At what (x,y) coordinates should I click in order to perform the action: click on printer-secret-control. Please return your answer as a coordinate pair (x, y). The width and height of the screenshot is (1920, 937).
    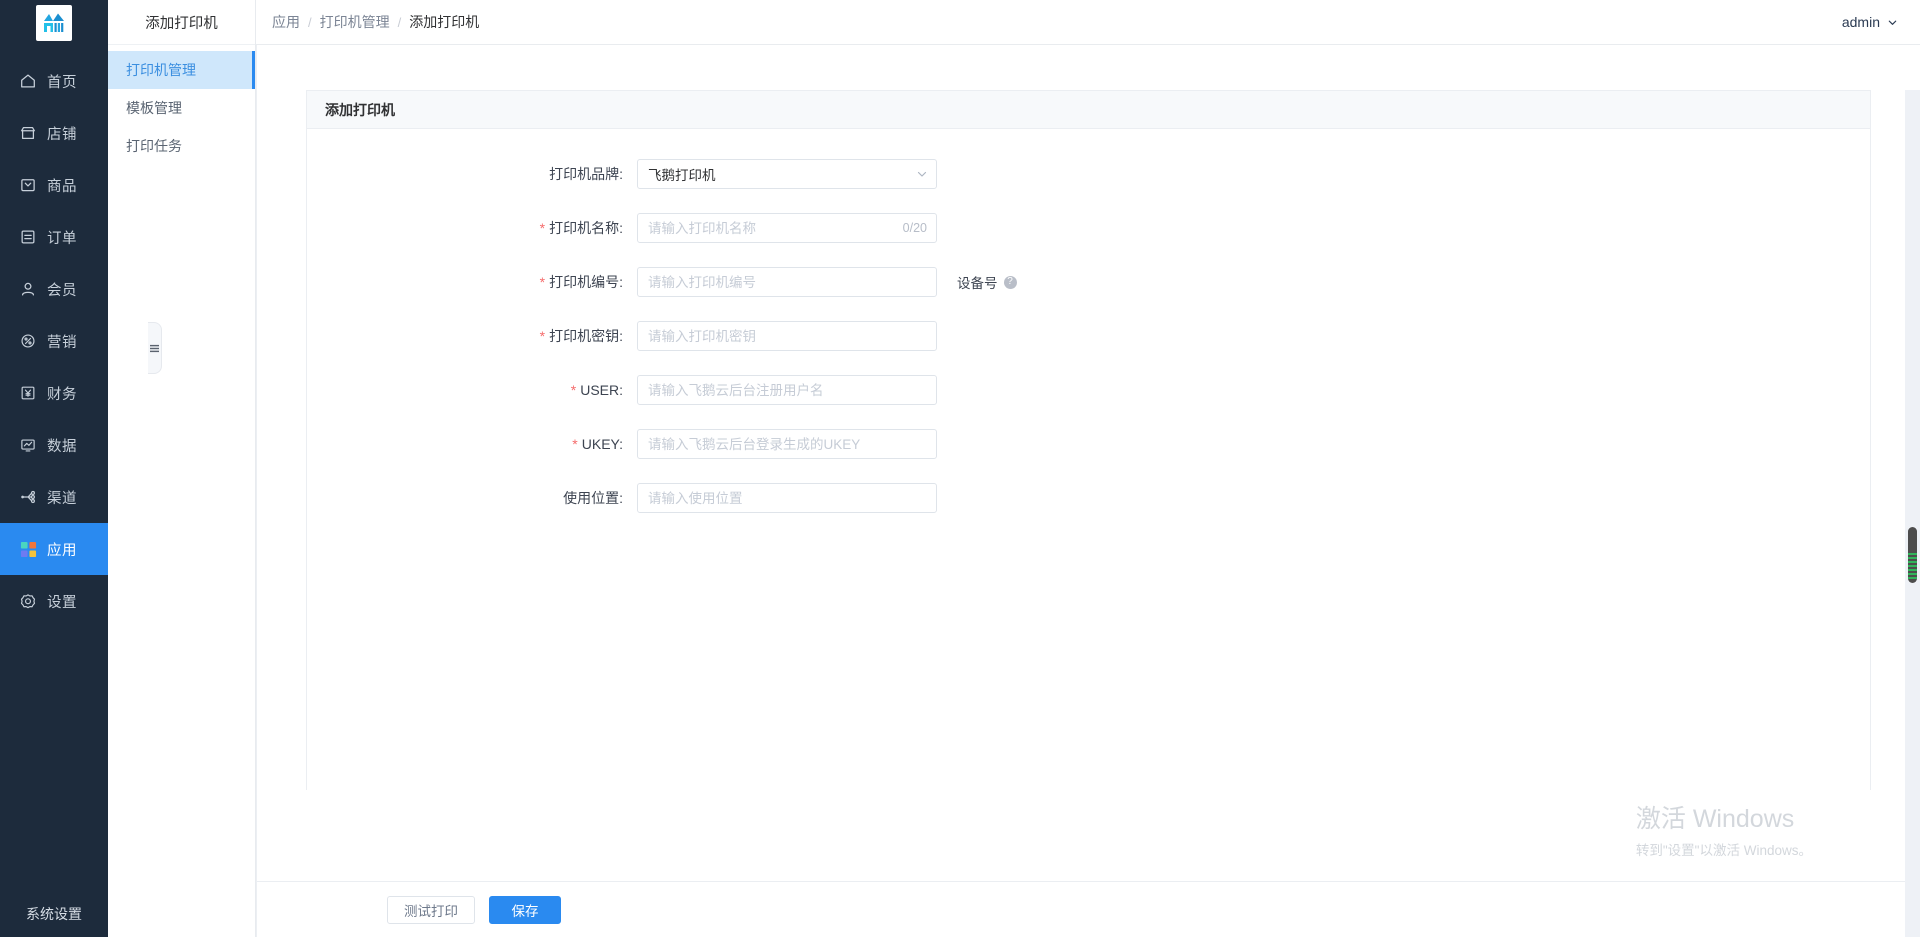
    Looking at the image, I should click on (787, 336).